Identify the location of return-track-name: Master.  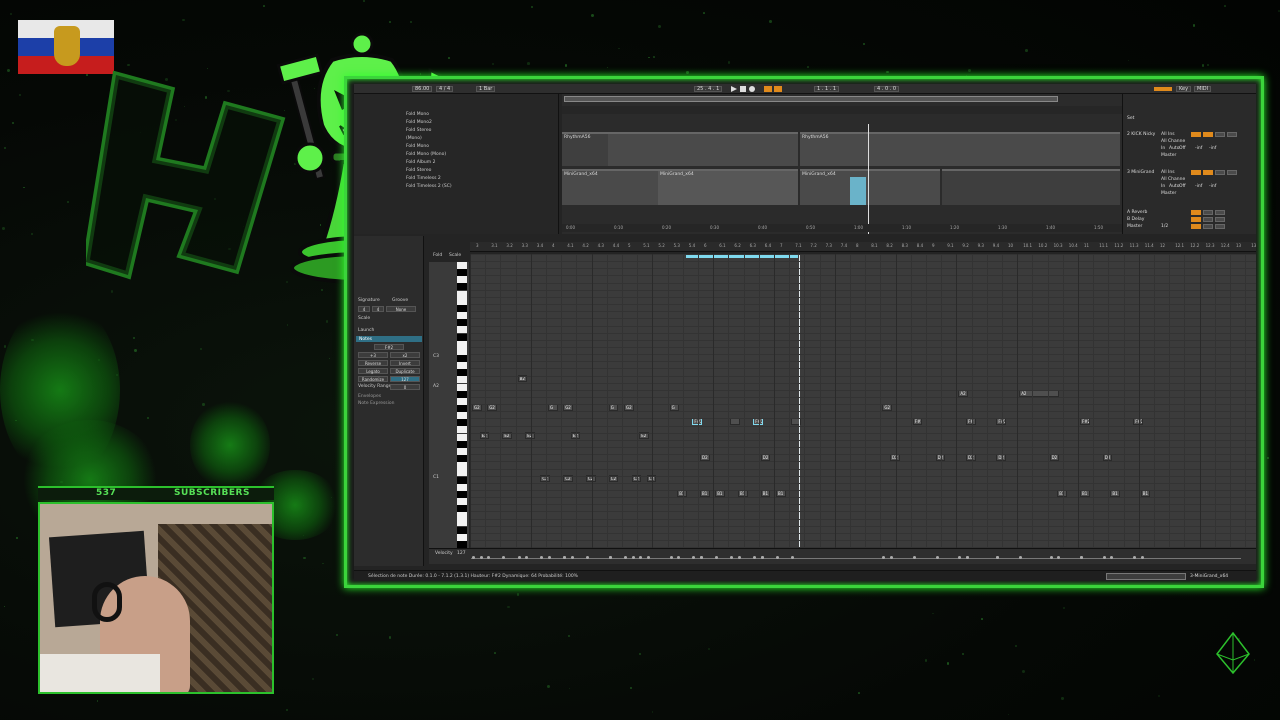
(1134, 226).